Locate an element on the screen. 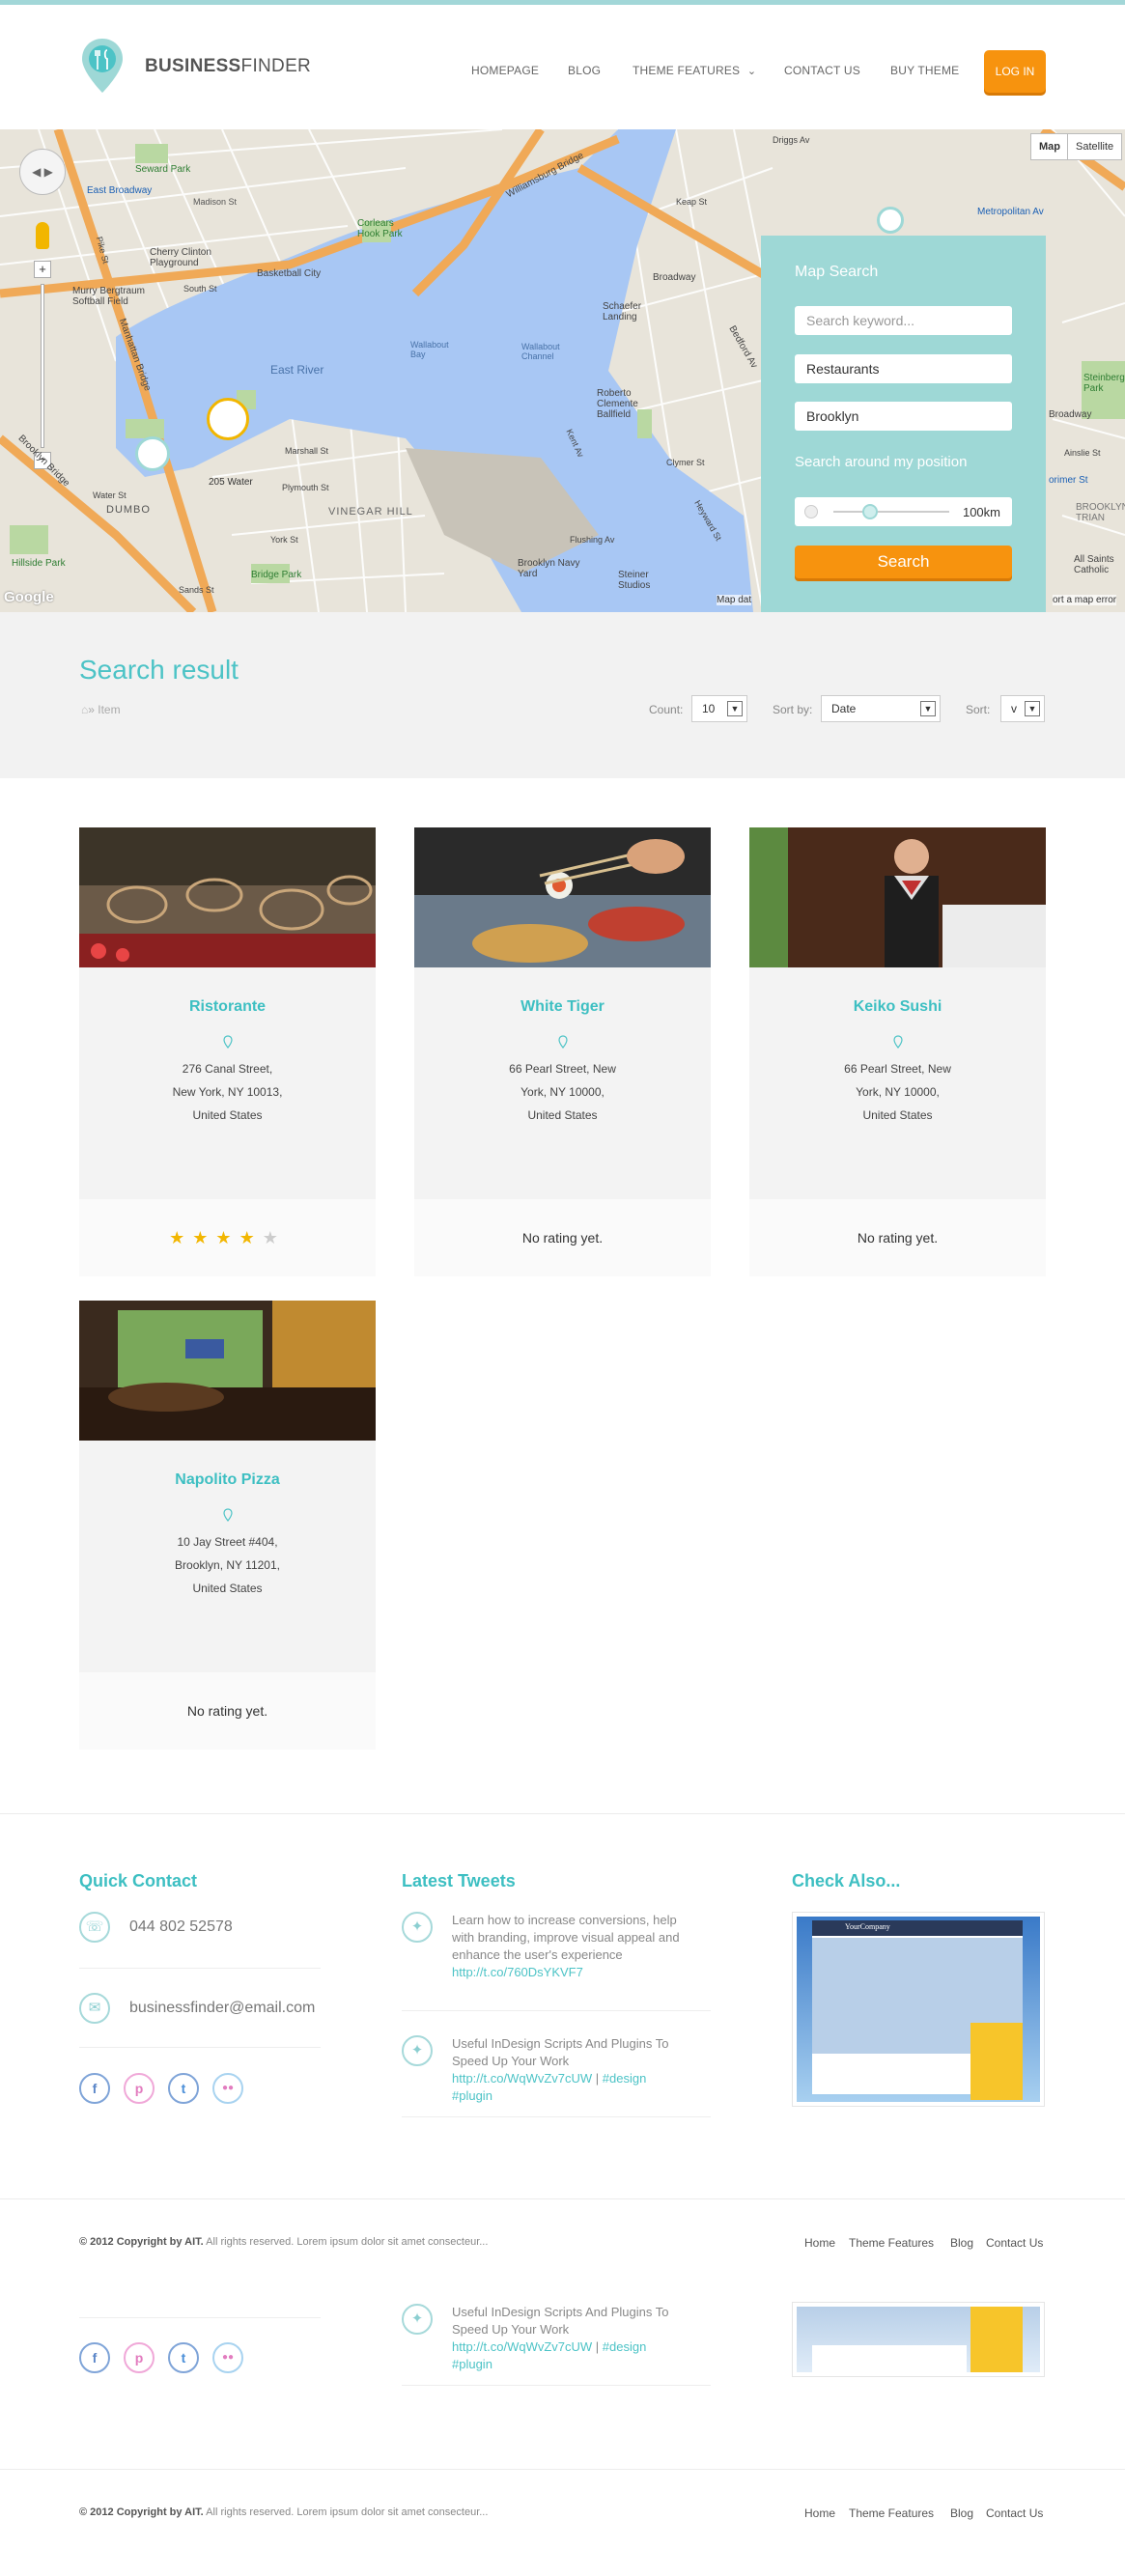 Image resolution: width=1125 pixels, height=2576 pixels. google-logo: Google is located at coordinates (29, 597).